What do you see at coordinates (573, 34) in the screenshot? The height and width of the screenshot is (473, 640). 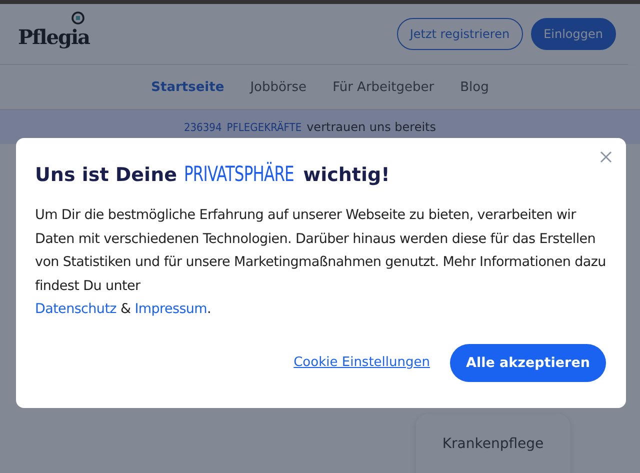 I see `login-button: Einloggen` at bounding box center [573, 34].